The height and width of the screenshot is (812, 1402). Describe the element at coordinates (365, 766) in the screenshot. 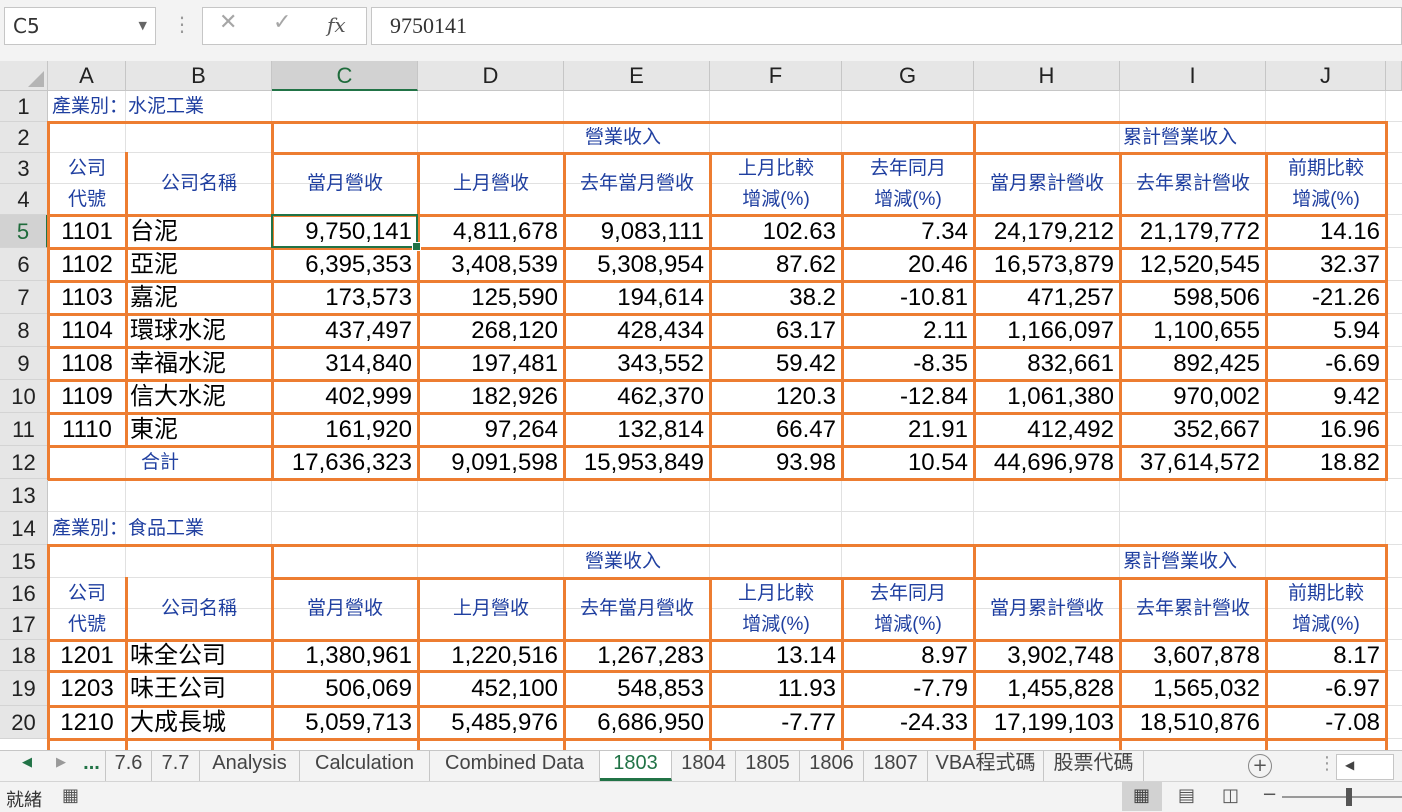

I see `sheet-tab-calculation: Calculation` at that location.